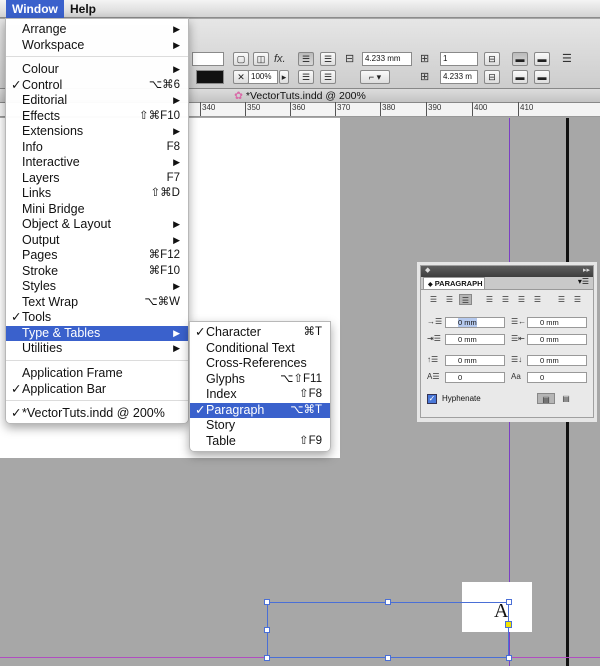  Describe the element at coordinates (561, 299) in the screenshot. I see `align-spine-button: ☰` at that location.